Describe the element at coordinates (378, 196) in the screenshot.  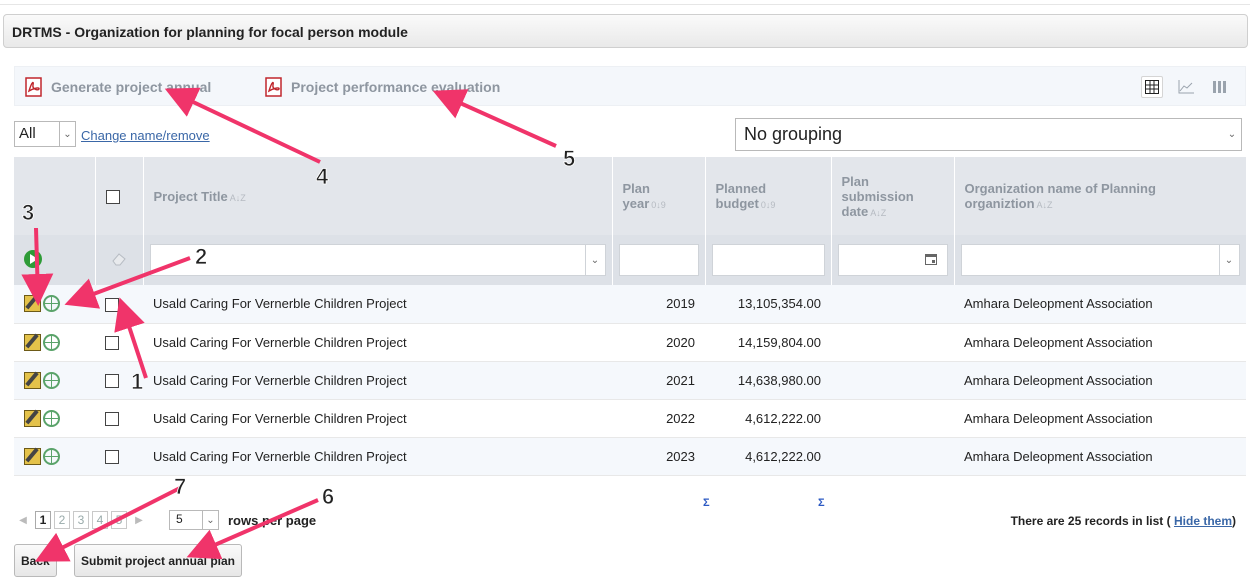
I see `column-header-project-title: Project Title A↓Z` at that location.